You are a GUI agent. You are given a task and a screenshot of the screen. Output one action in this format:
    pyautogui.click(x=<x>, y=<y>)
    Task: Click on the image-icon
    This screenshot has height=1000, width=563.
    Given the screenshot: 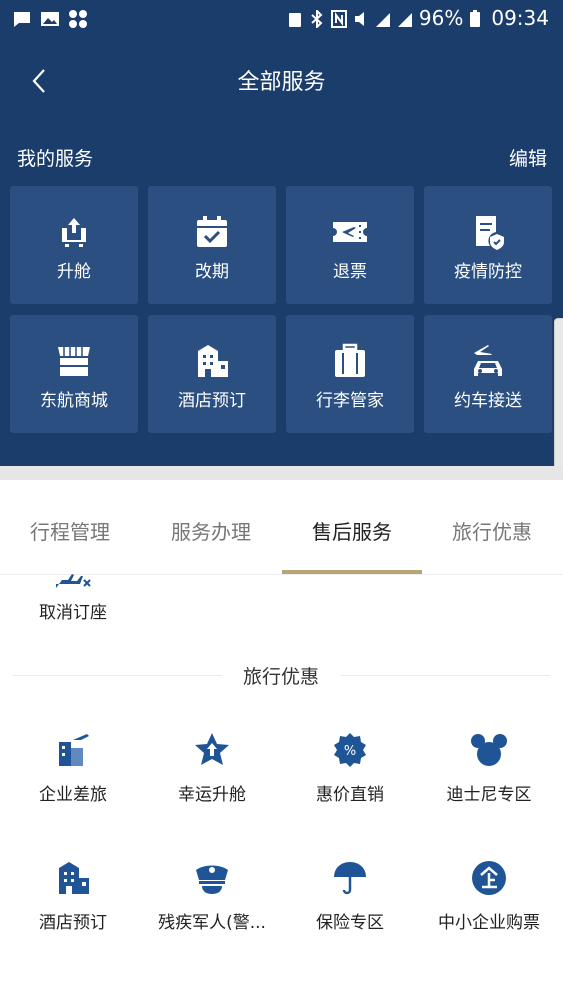 What is the action you would take?
    pyautogui.click(x=50, y=19)
    